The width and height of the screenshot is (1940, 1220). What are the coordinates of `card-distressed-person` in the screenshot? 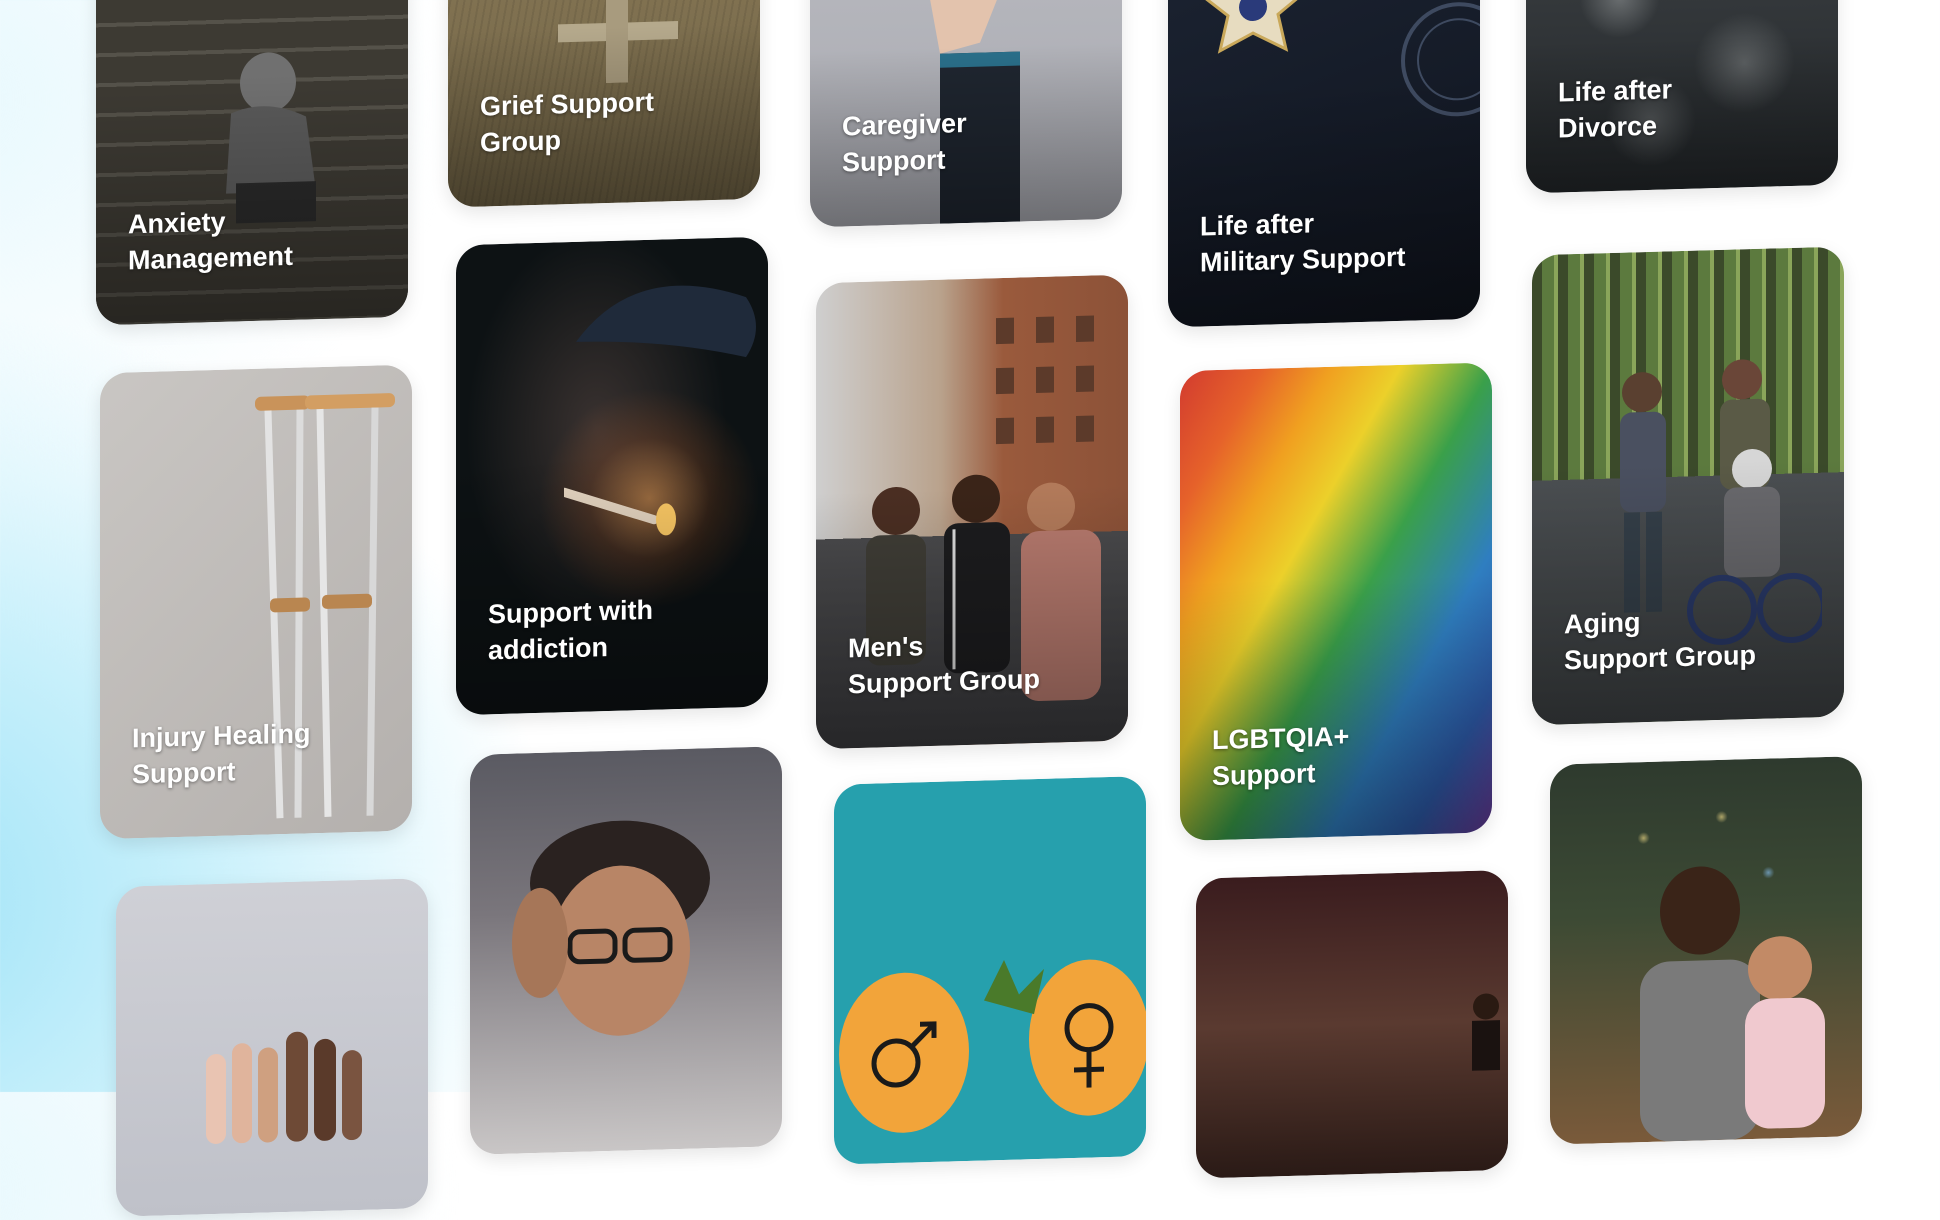 It's located at (626, 950).